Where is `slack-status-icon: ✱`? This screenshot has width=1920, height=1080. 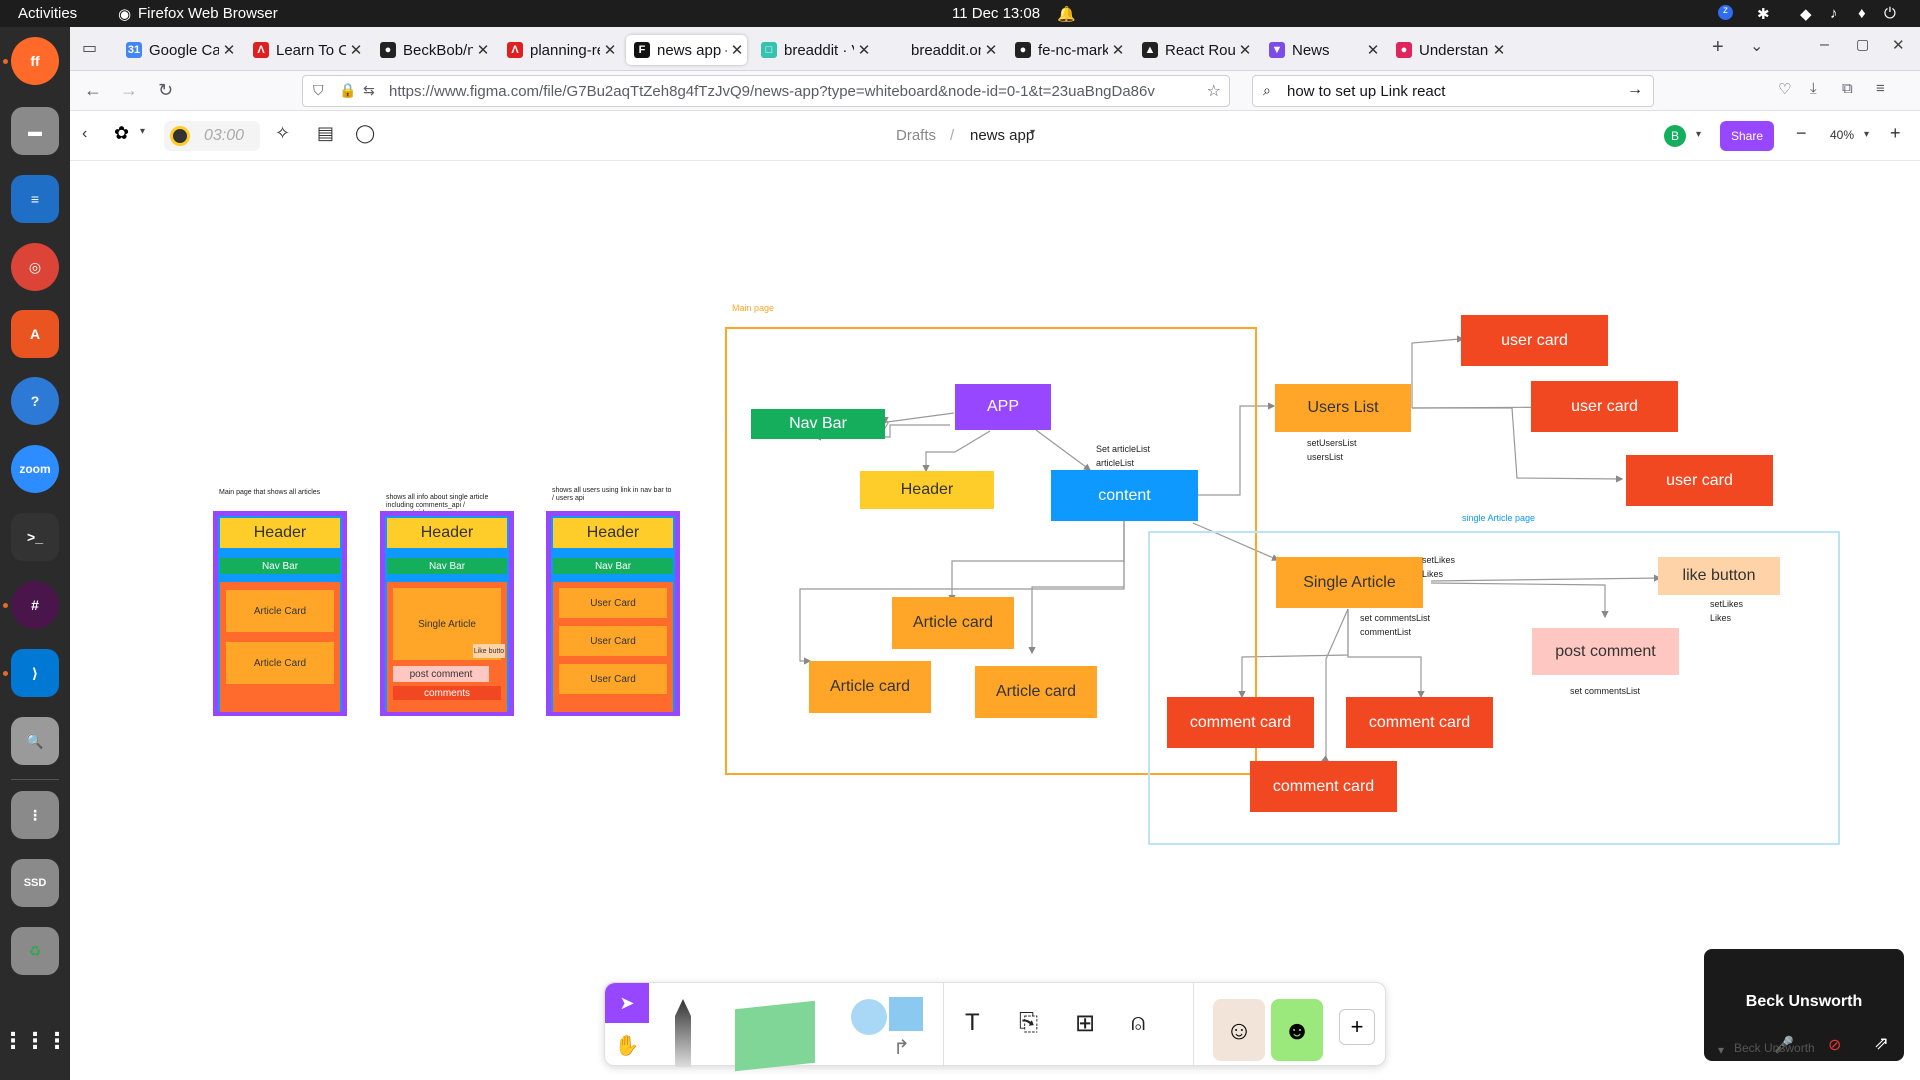 slack-status-icon: ✱ is located at coordinates (1763, 14).